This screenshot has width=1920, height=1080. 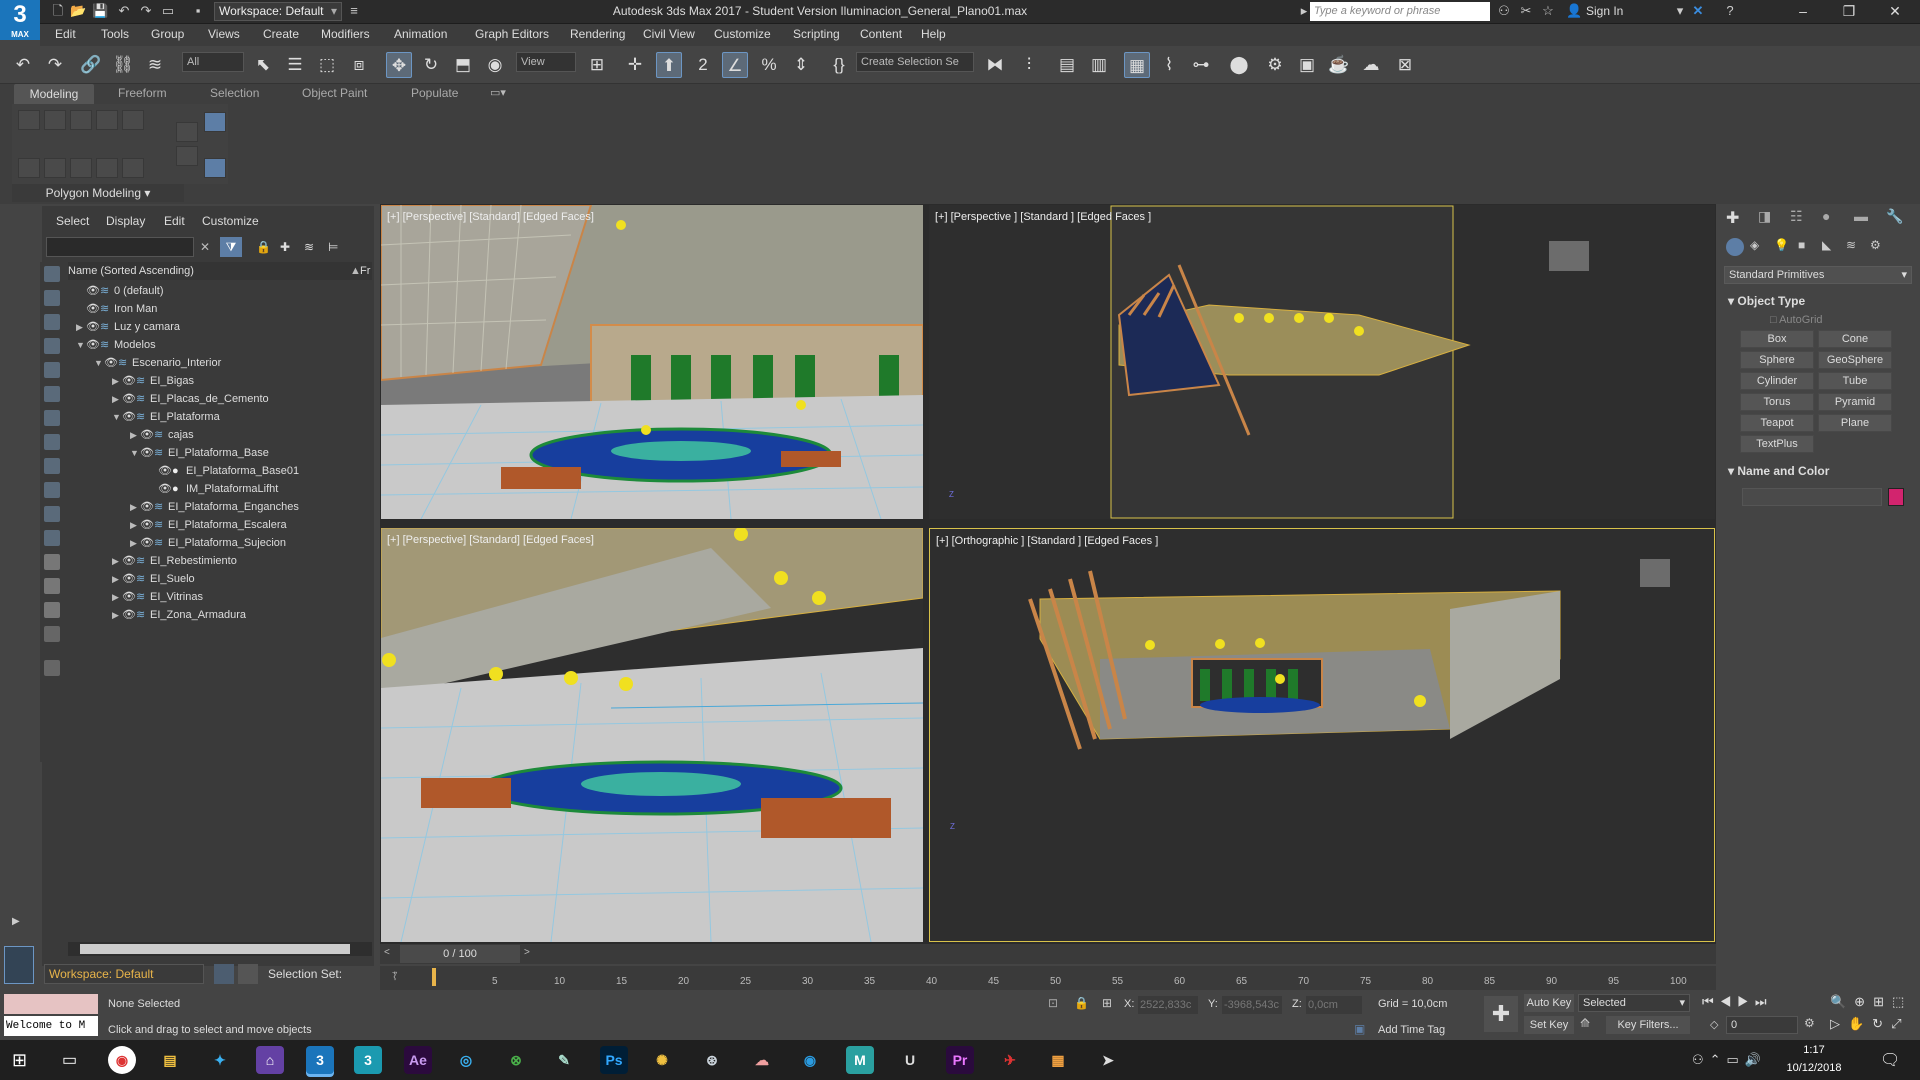 I want to click on systems-category-icon: ⚙, so click(x=1875, y=245).